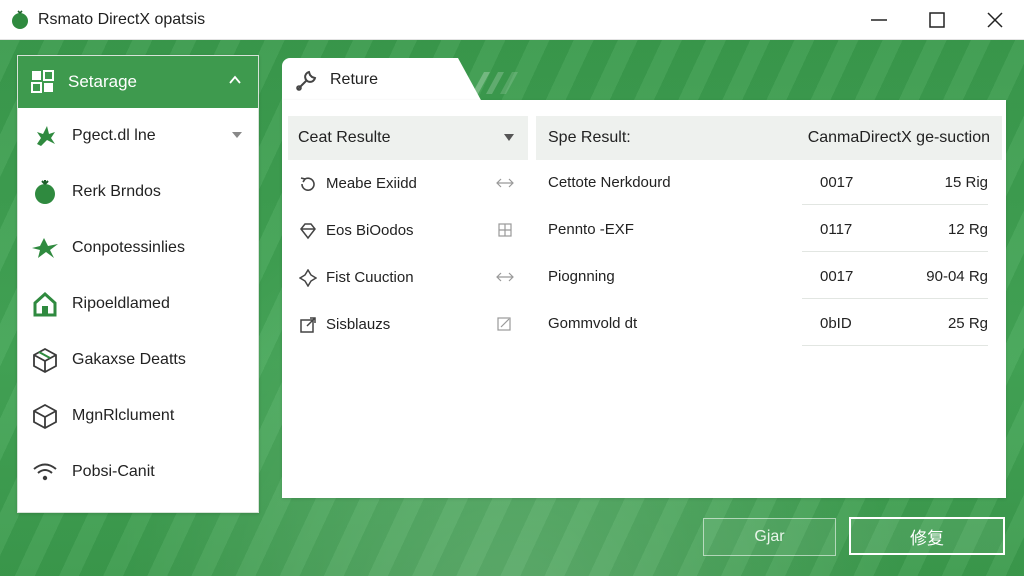 The image size is (1024, 576). Describe the element at coordinates (308, 278) in the screenshot. I see `puzzle-icon` at that location.